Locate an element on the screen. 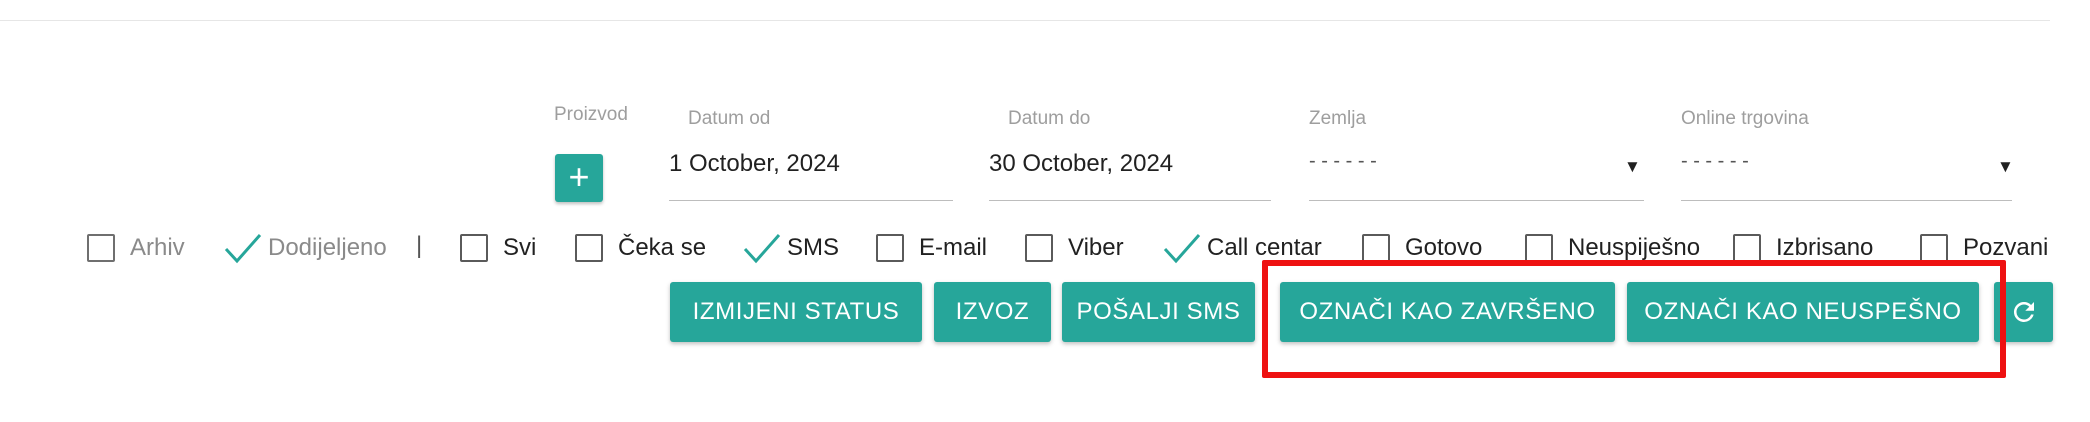  checkbox-sms: SMS is located at coordinates (790, 248).